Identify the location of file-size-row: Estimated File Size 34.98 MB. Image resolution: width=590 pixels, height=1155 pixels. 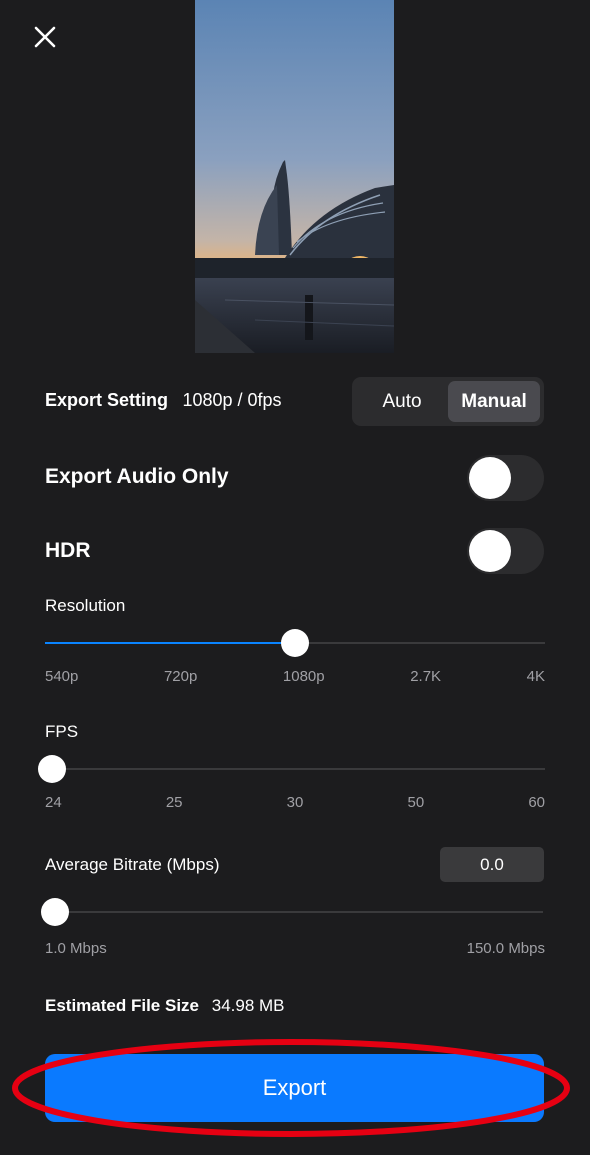
(165, 1006).